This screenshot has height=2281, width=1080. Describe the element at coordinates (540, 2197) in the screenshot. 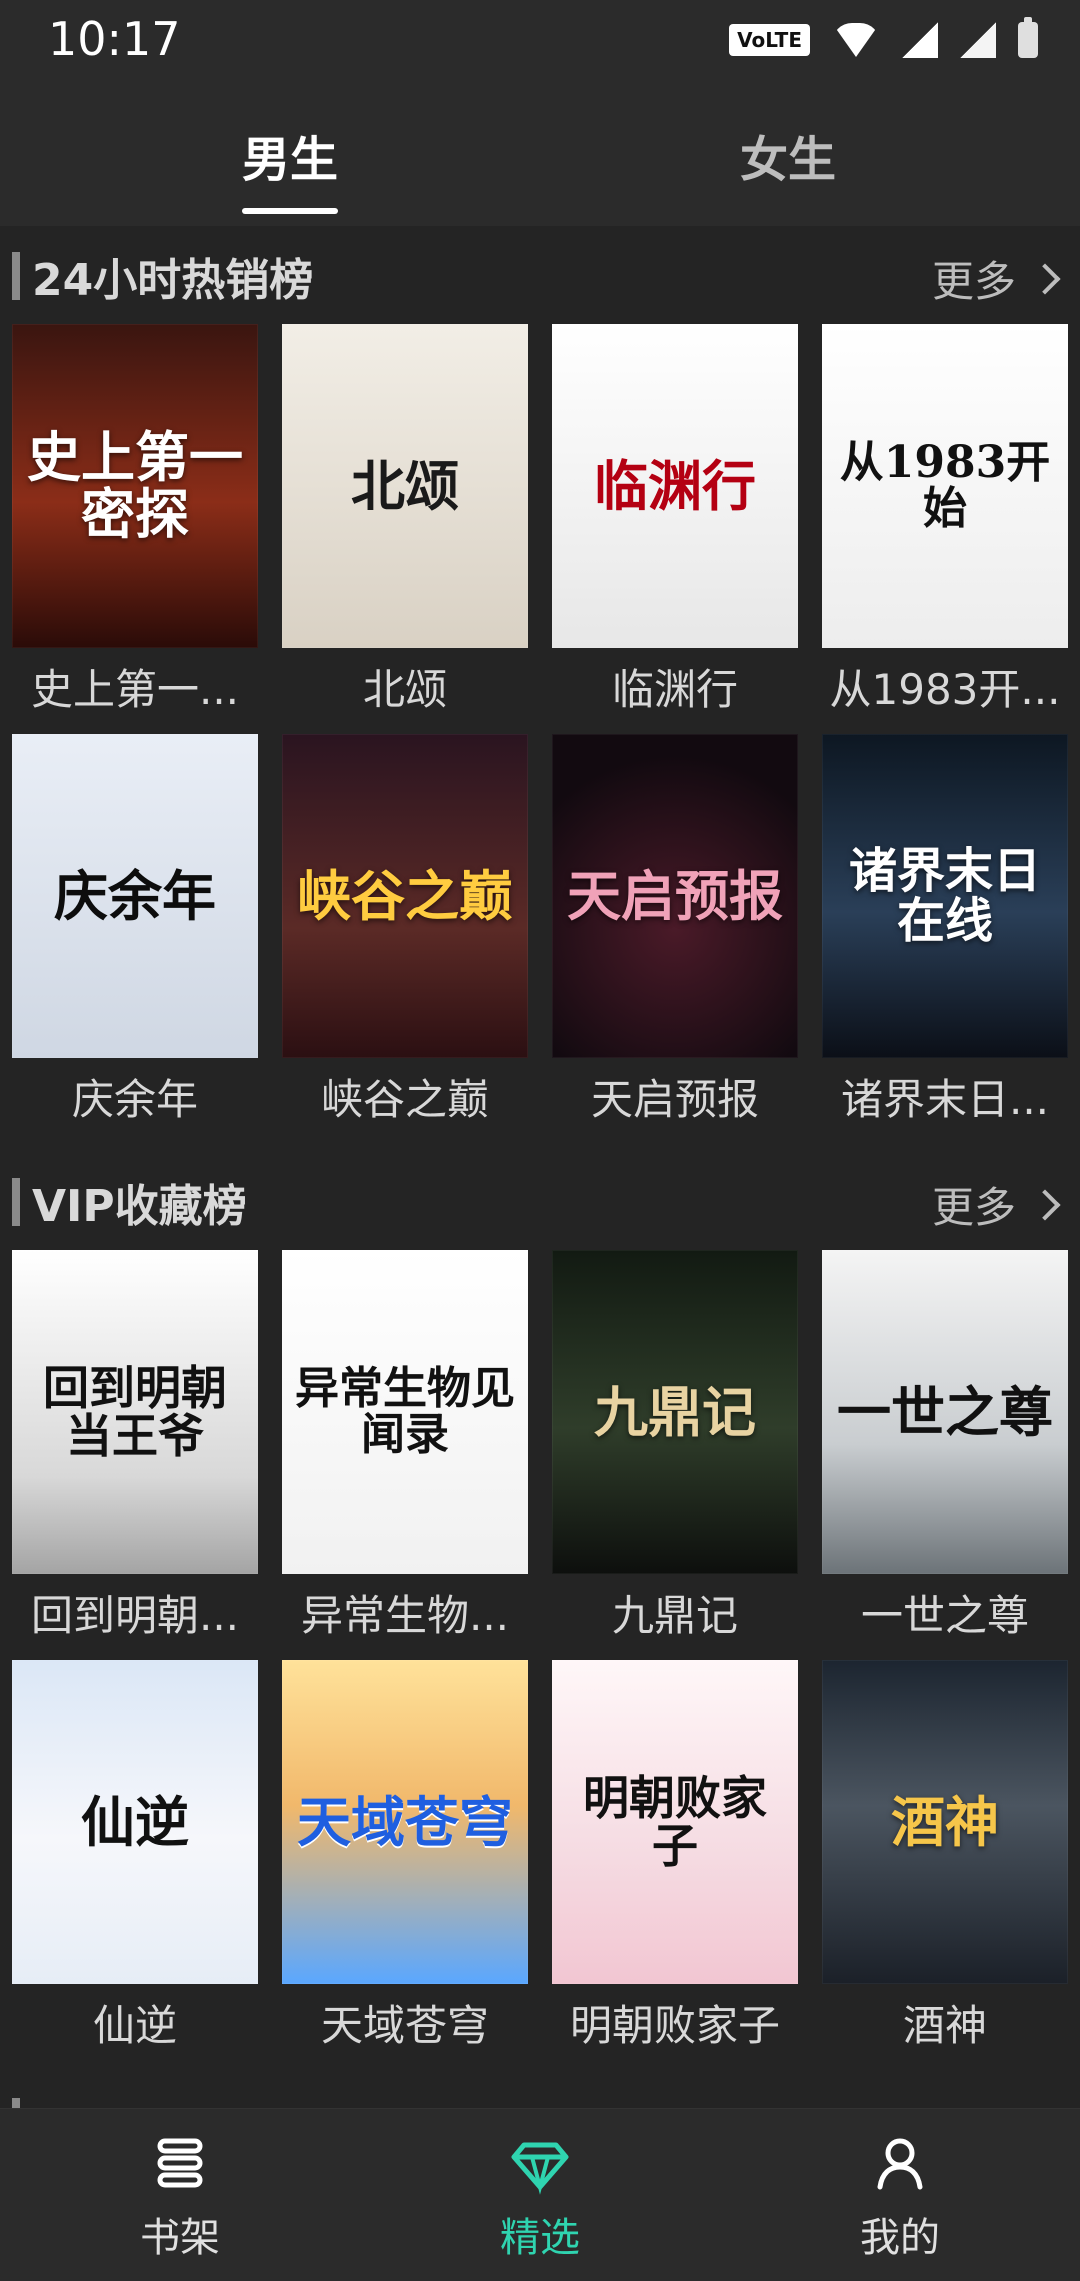

I see `nav-featured: 精选` at that location.